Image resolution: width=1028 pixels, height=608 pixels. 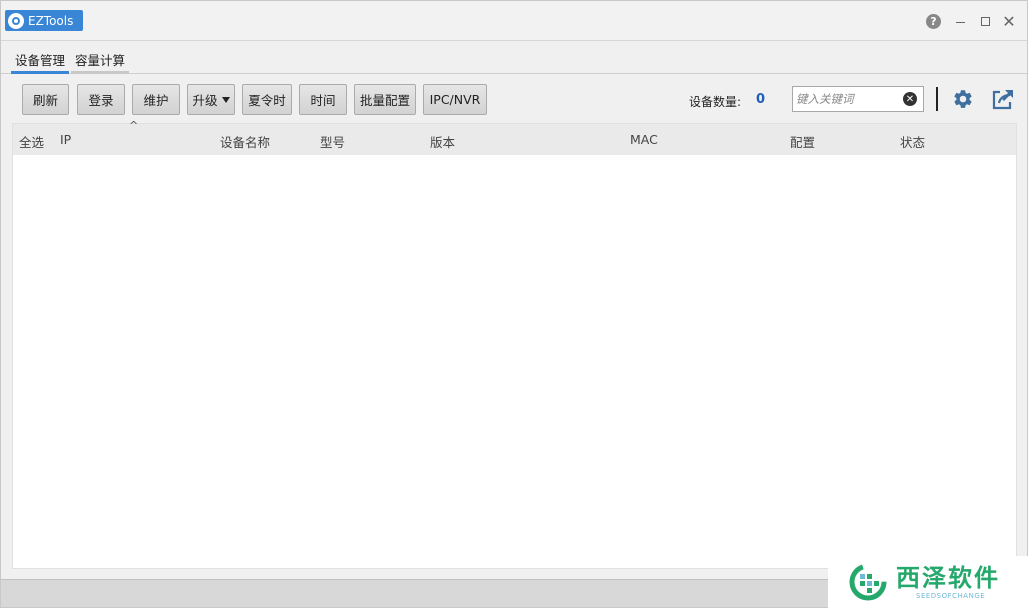 I want to click on toolbar-divider, so click(x=937, y=99).